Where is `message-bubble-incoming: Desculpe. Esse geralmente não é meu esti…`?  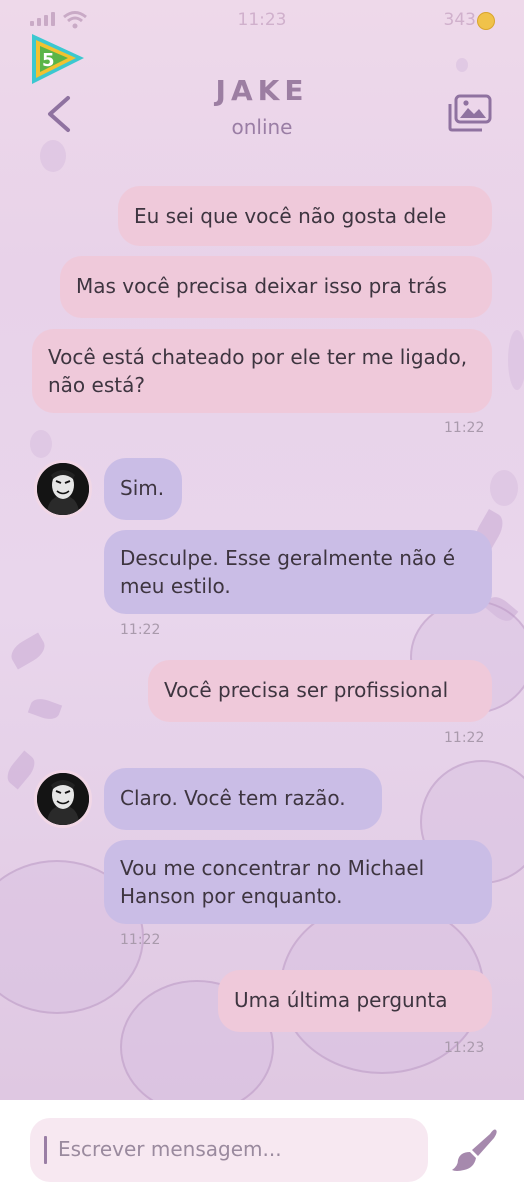
message-bubble-incoming: Desculpe. Esse geralmente não é meu esti… is located at coordinates (298, 572).